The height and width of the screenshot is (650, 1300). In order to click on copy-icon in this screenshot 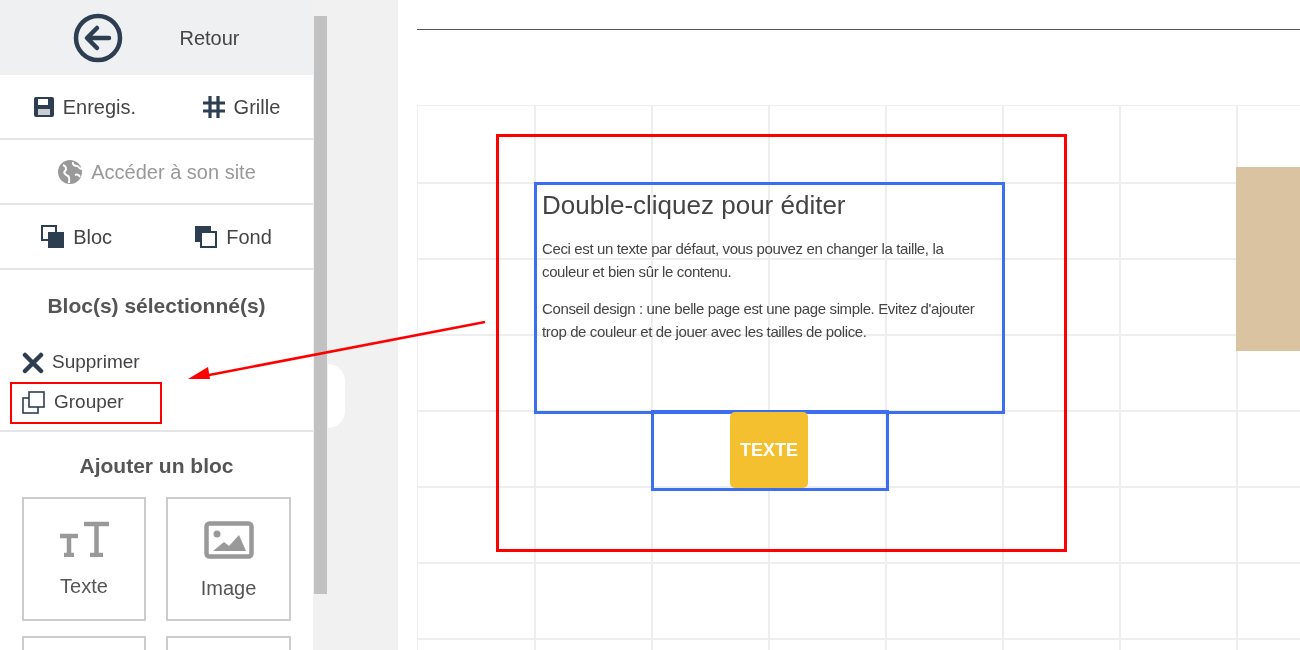, I will do `click(34, 402)`.